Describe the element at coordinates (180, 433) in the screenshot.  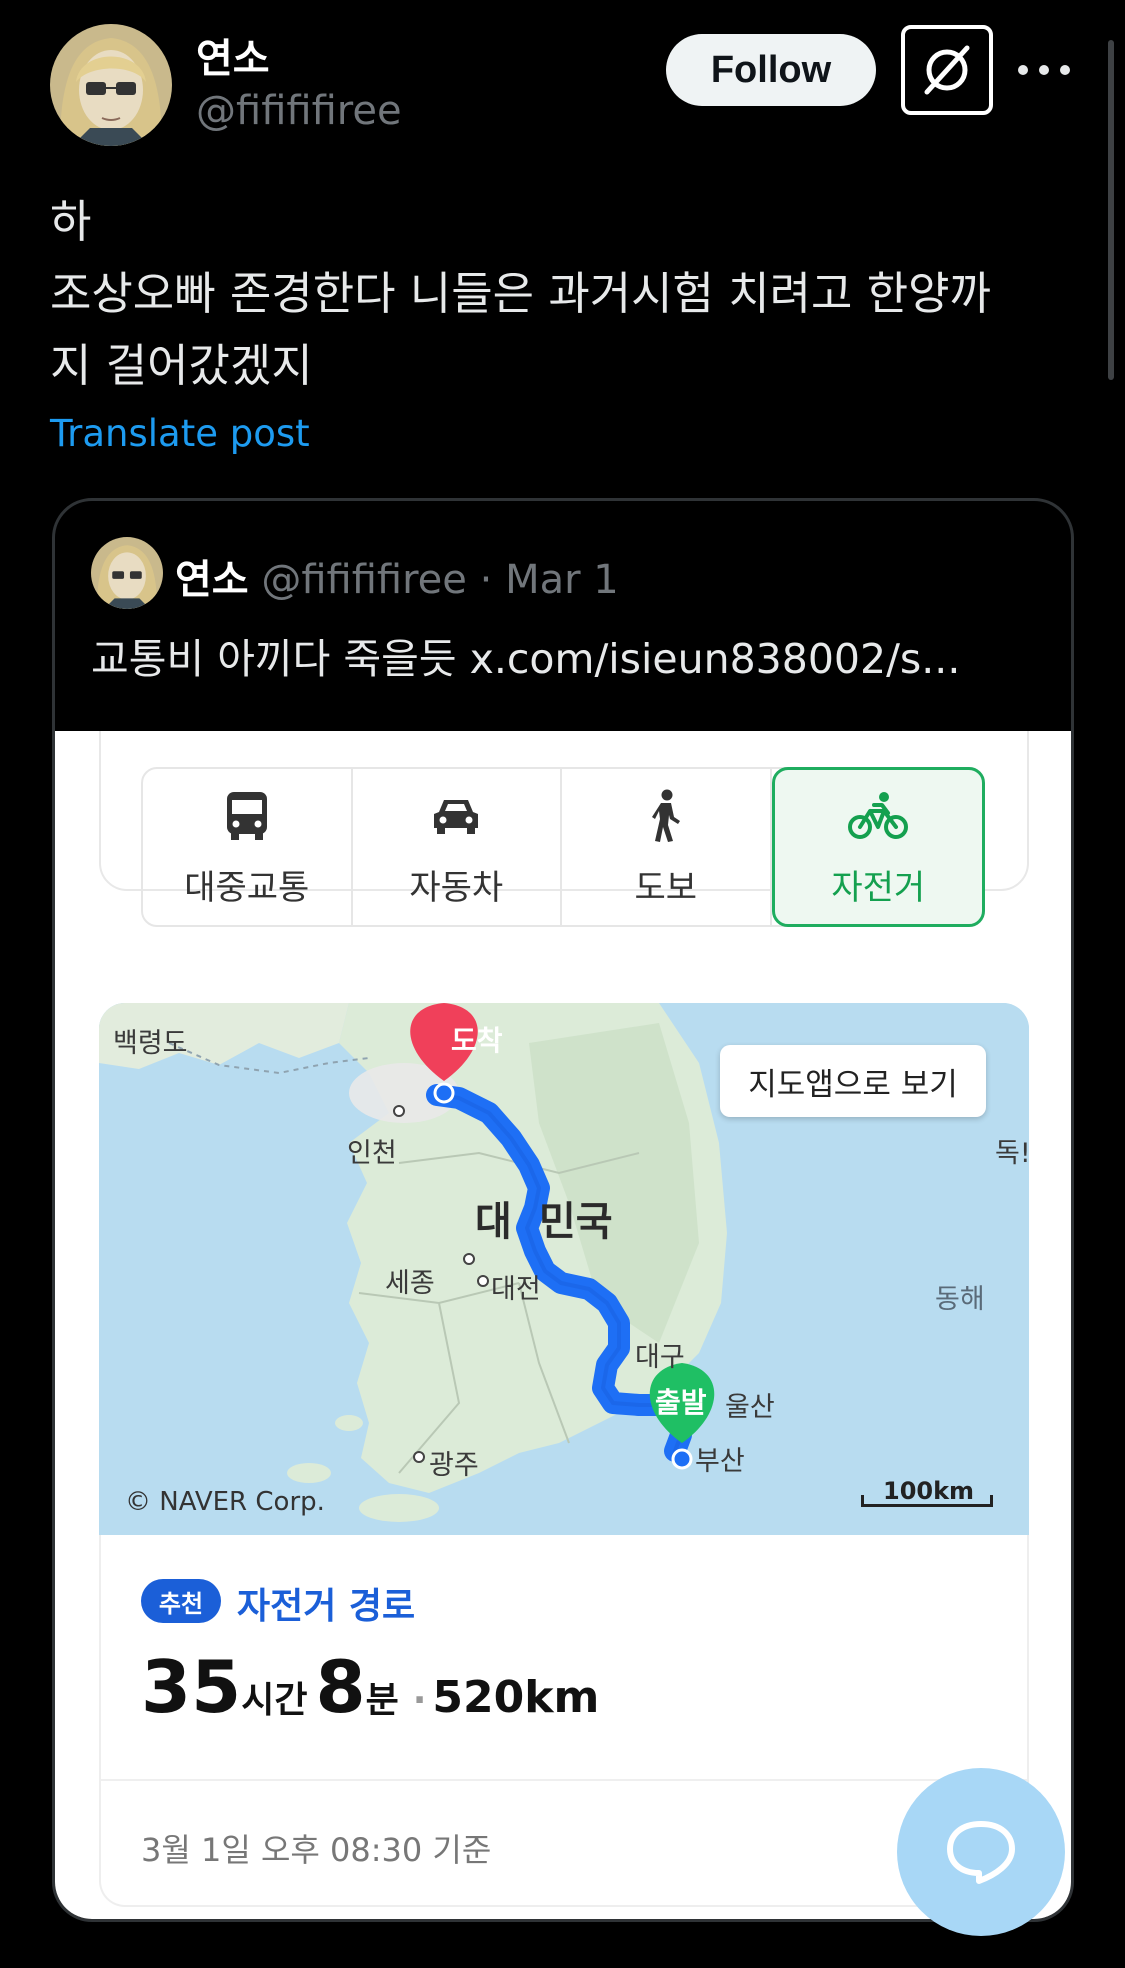
I see `translate-post-link: Translate post` at that location.